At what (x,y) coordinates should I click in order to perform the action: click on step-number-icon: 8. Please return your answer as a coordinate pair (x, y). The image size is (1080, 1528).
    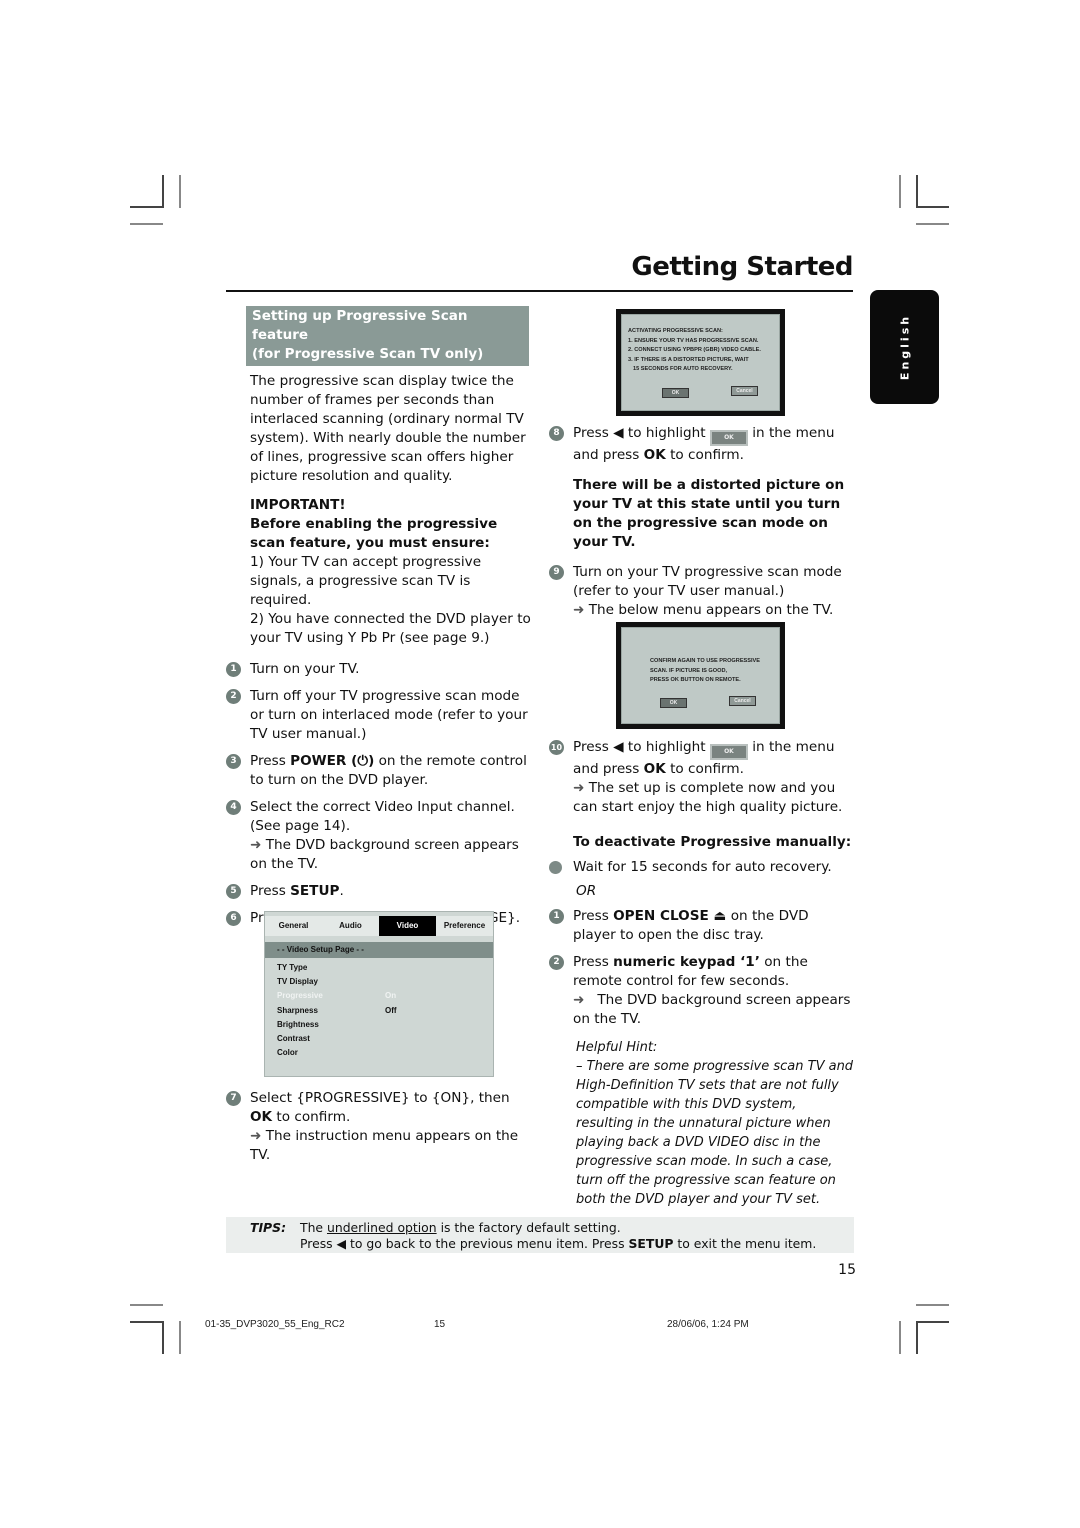
    Looking at the image, I should click on (556, 433).